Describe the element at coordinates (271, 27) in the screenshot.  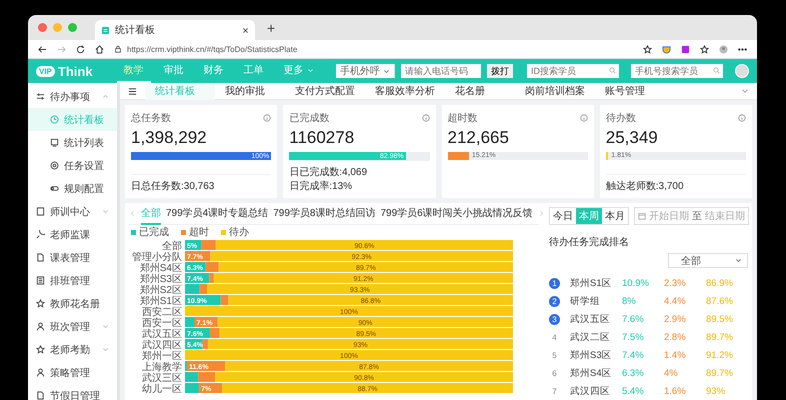
I see `new-tab-button: +` at that location.